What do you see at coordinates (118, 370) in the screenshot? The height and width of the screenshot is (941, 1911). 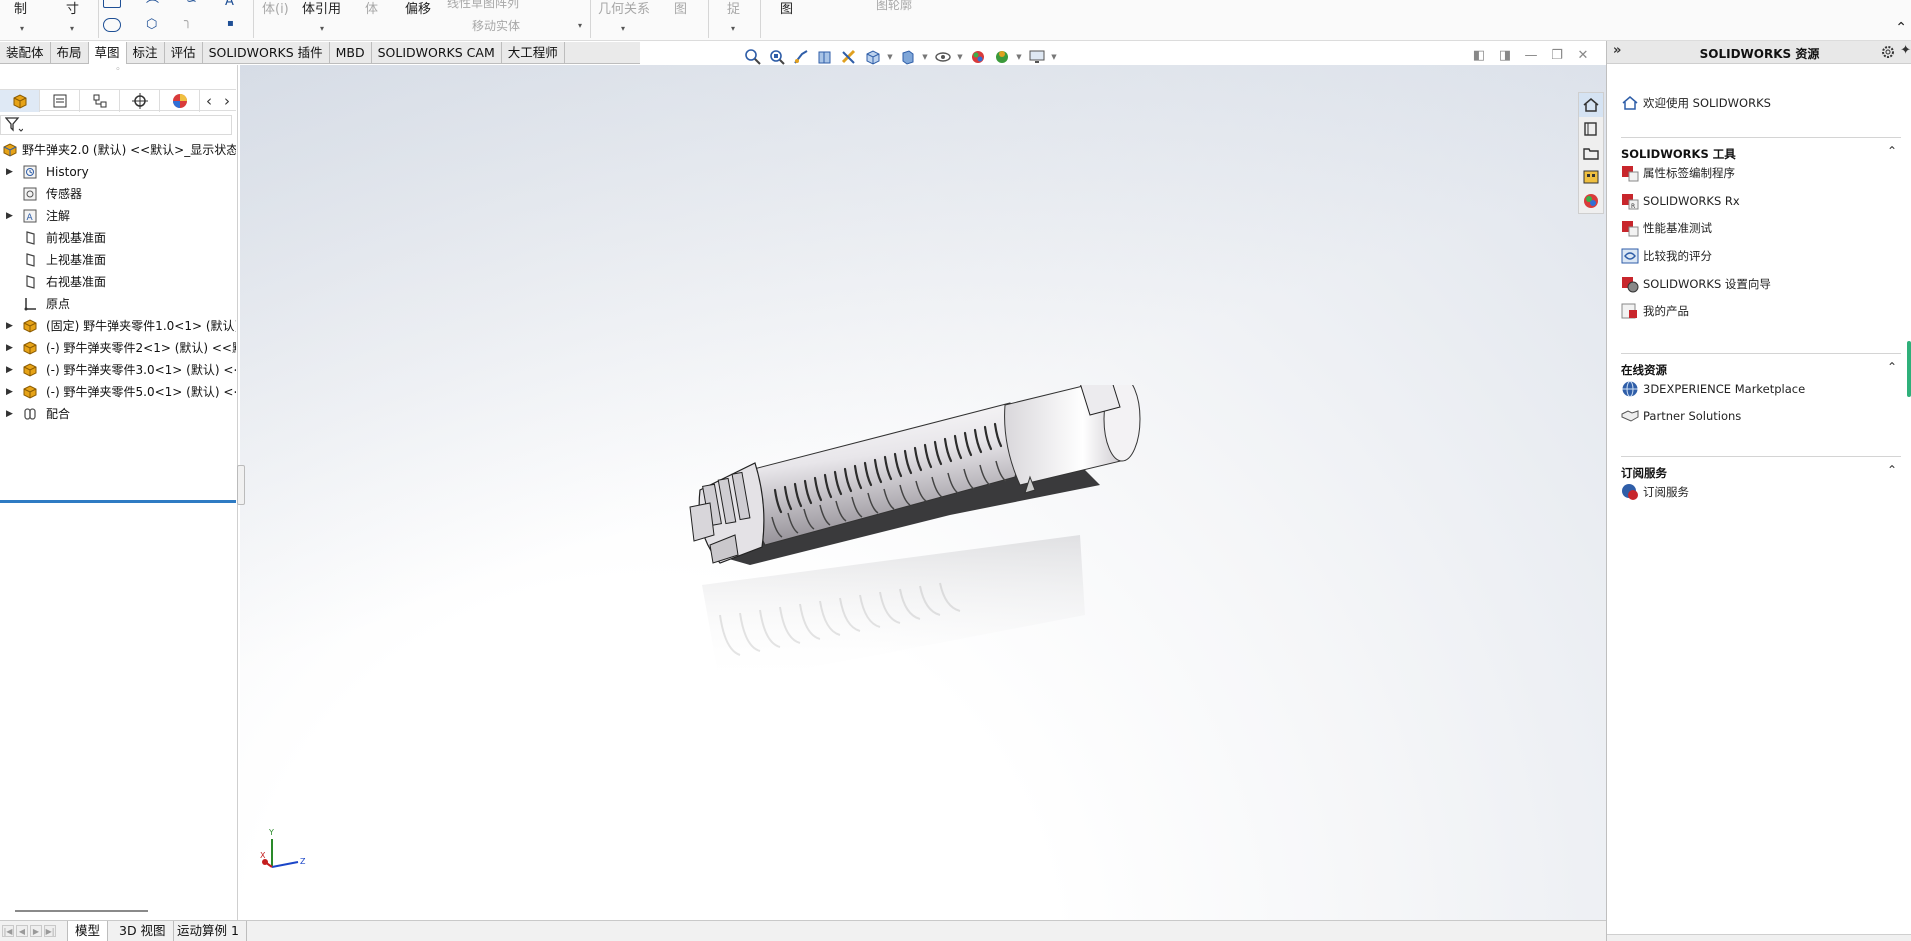 I see `tree-node: ▶ (-) 野牛弹夹零件3.0<1> (默认) <<` at bounding box center [118, 370].